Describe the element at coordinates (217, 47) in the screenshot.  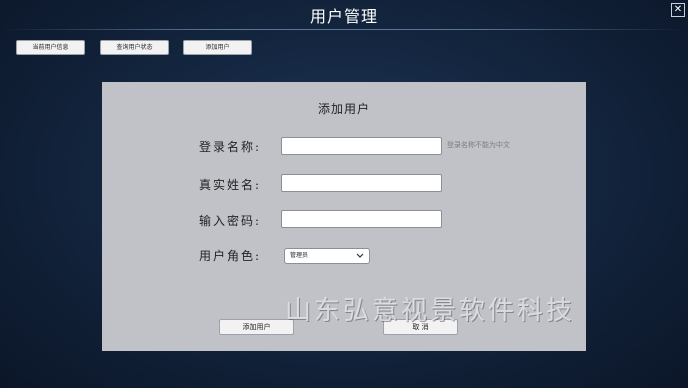
I see `add-user-tab-button: 添加用户` at that location.